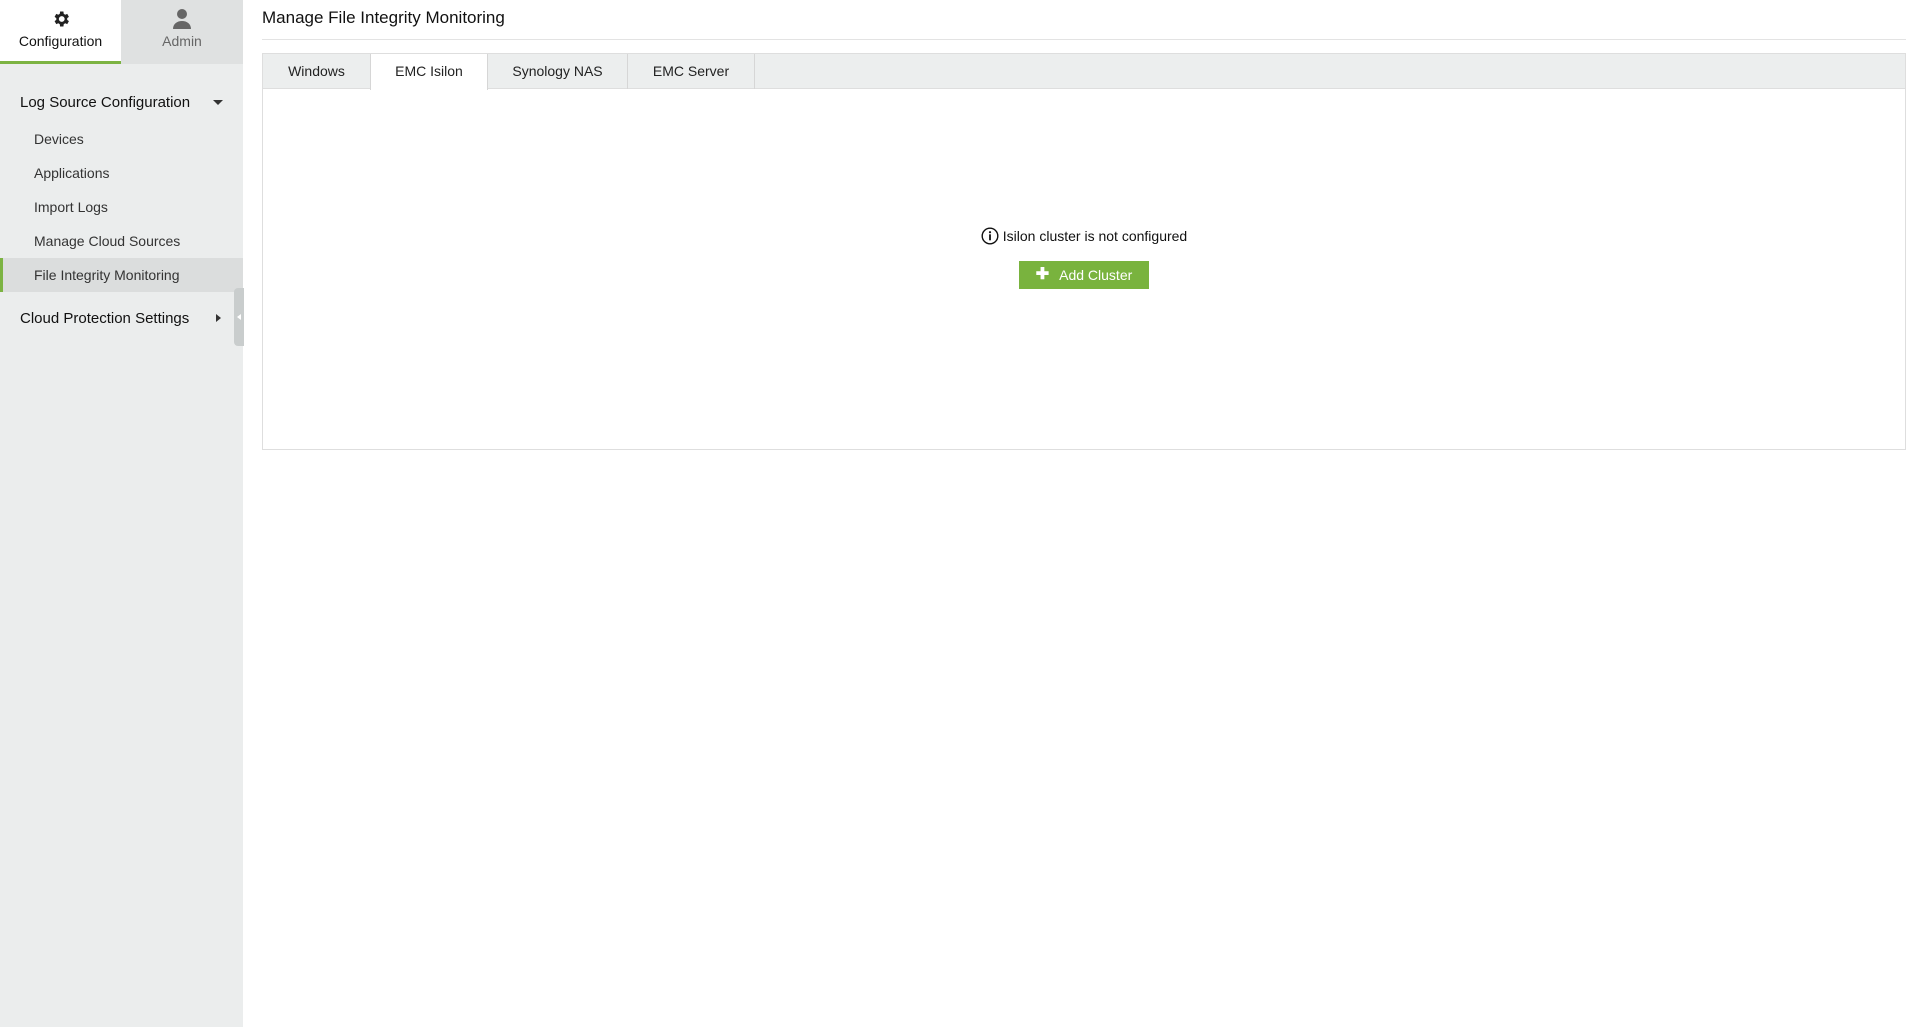  I want to click on section-title: Log Source Configuration, so click(105, 102).